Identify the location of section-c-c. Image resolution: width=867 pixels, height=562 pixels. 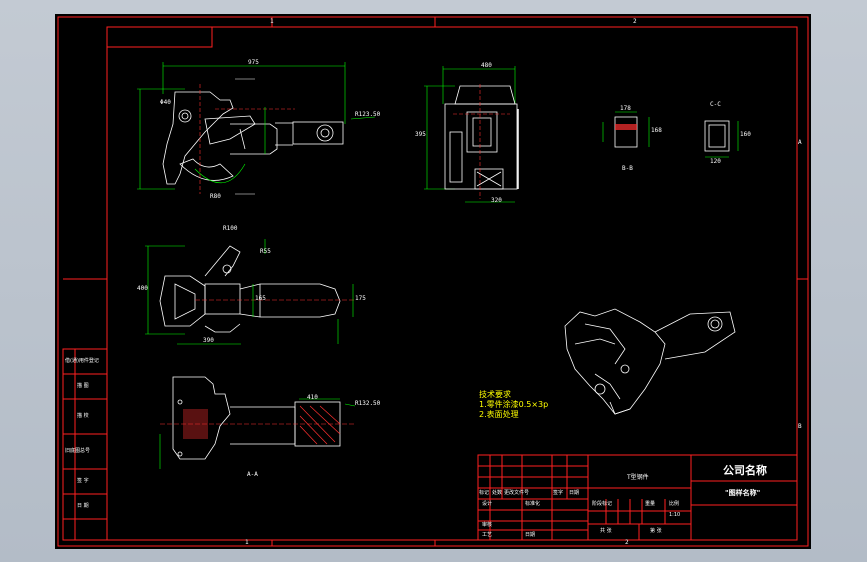
(721, 139).